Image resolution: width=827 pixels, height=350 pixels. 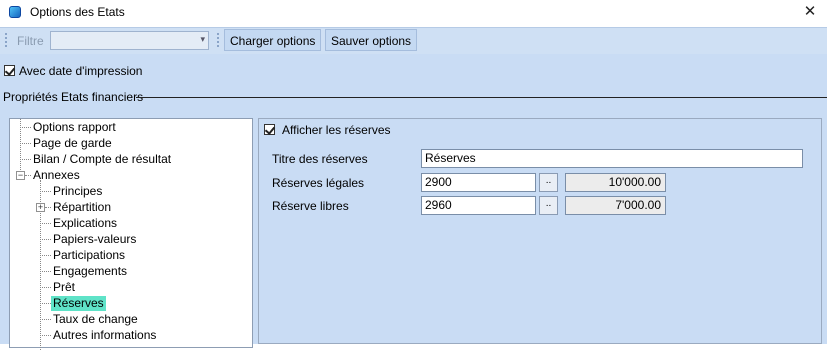 What do you see at coordinates (320, 159) in the screenshot?
I see `reserves-title-label: Titre des réserves` at bounding box center [320, 159].